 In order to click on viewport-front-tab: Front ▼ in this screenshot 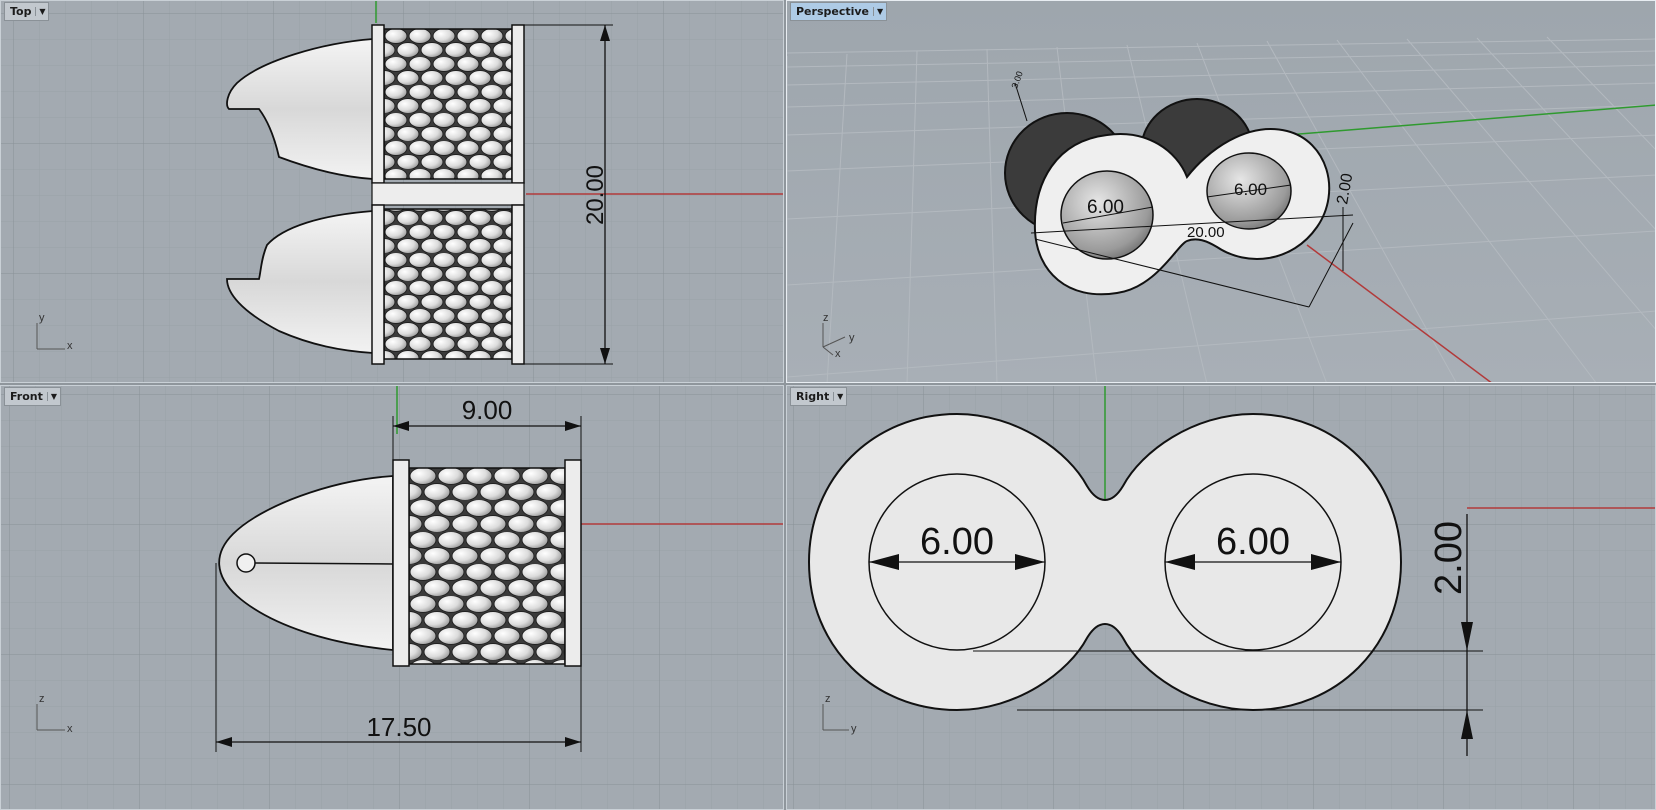, I will do `click(32, 396)`.